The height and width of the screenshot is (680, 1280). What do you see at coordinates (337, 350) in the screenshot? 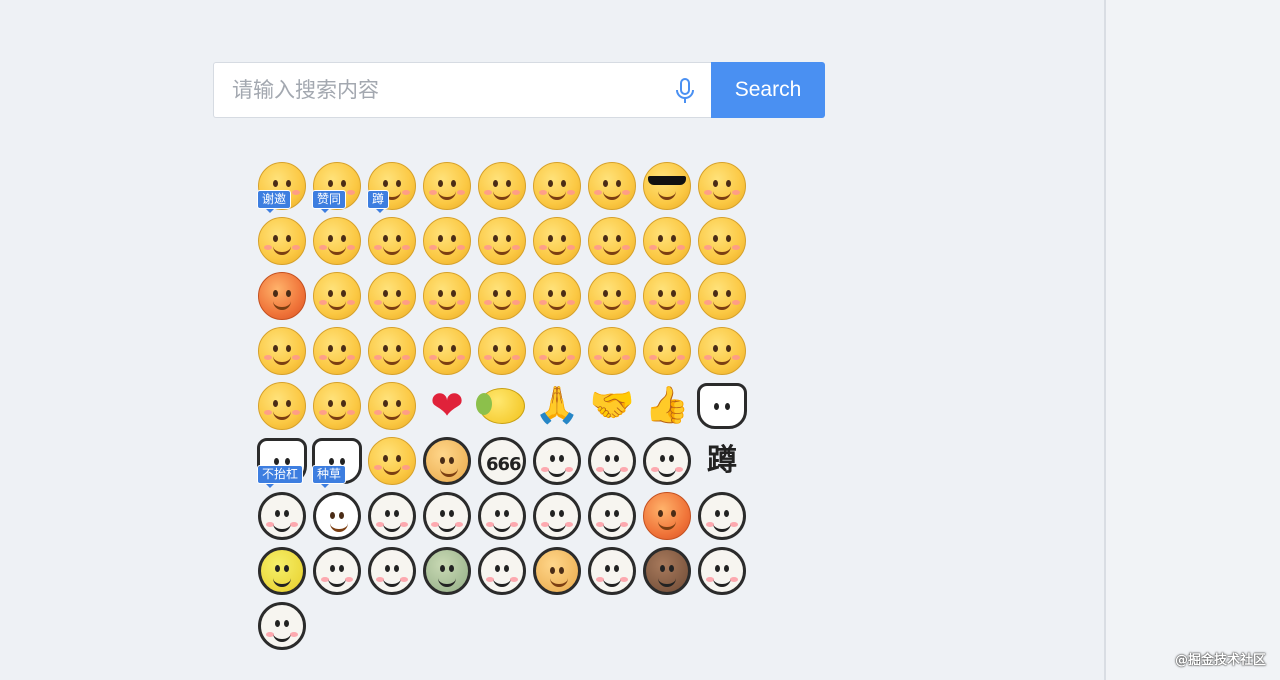
I see `emoji-watermelon-icon` at bounding box center [337, 350].